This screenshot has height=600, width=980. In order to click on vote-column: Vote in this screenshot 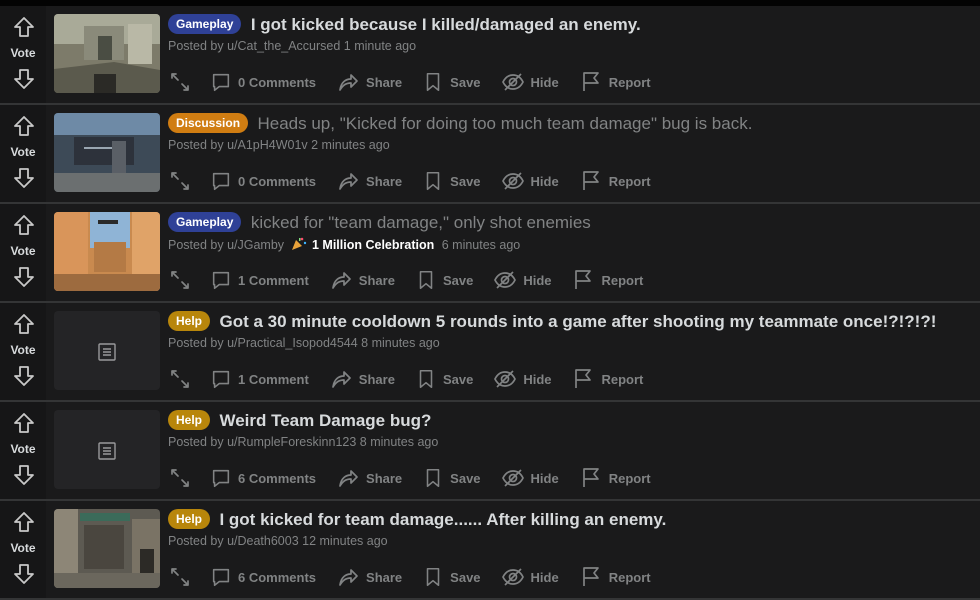, I will do `click(23, 252)`.